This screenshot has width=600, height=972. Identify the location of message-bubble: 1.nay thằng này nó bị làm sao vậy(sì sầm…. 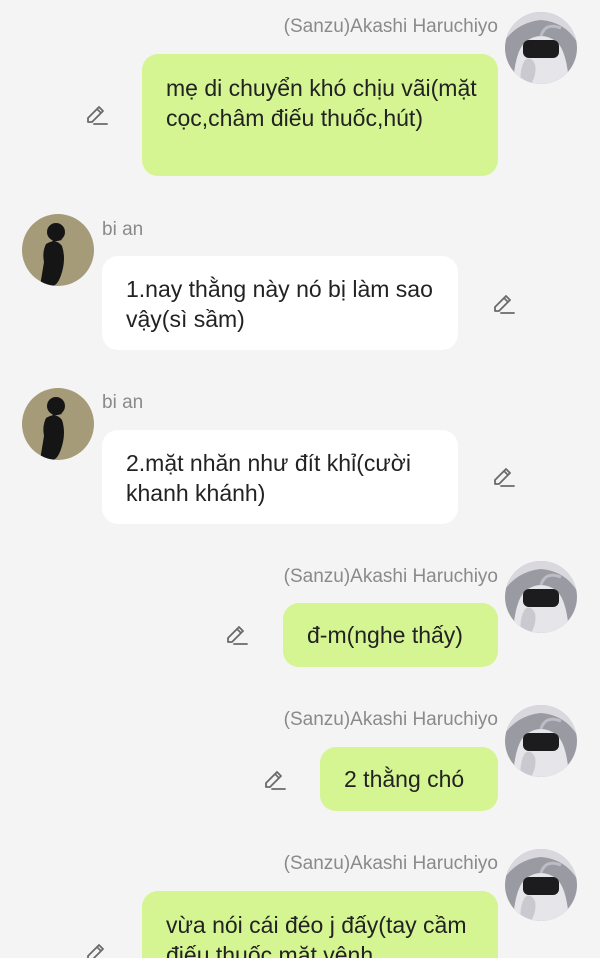
(280, 303).